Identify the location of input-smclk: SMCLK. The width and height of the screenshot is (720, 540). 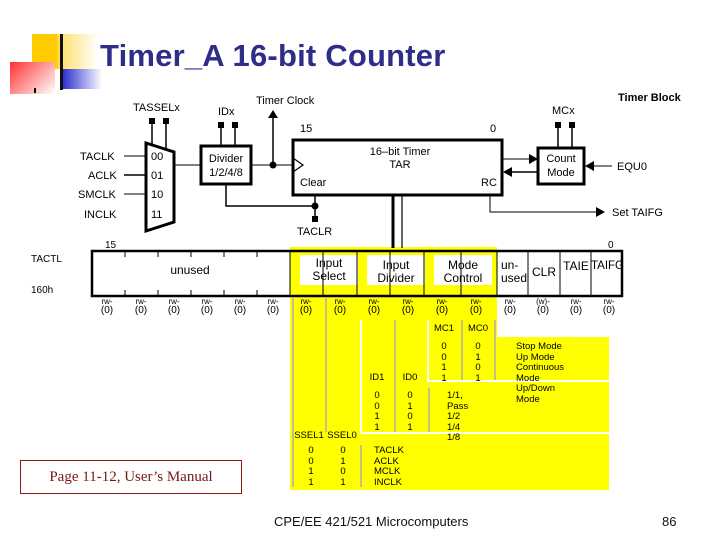
(97, 195).